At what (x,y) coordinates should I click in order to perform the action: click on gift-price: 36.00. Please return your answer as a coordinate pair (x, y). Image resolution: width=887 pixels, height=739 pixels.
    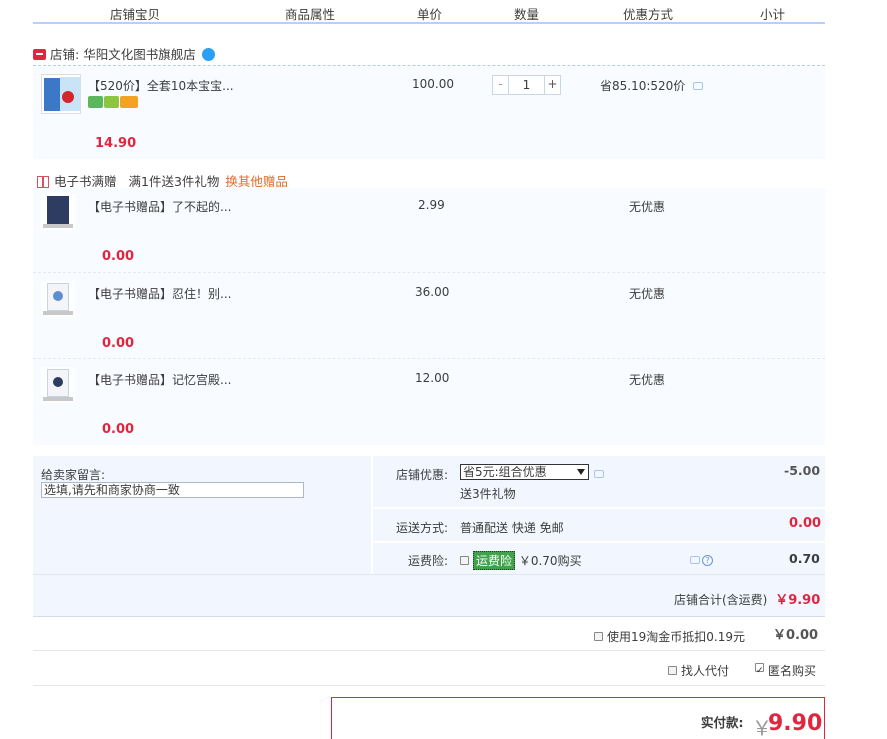
    Looking at the image, I should click on (432, 292).